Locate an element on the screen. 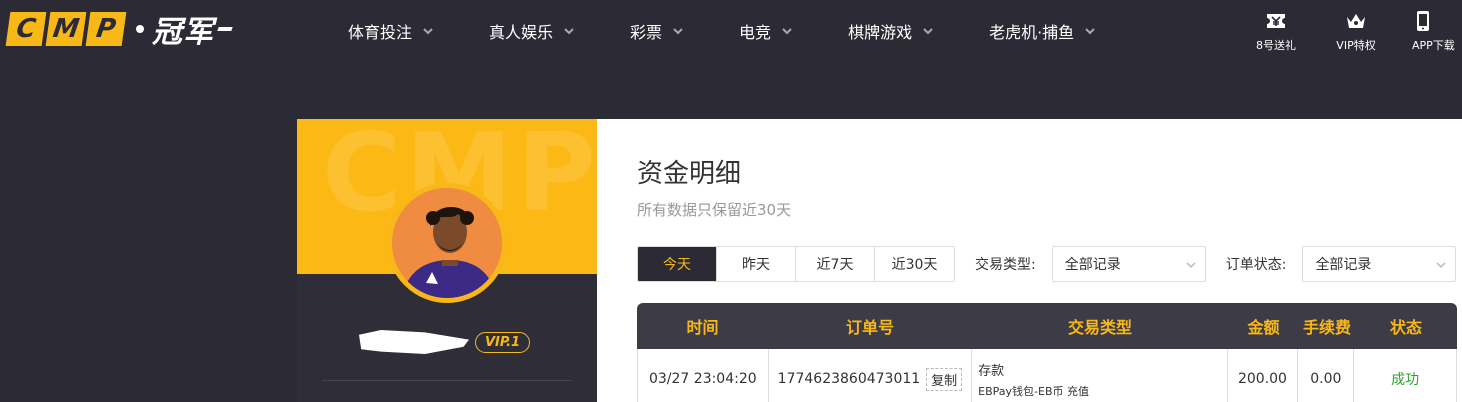 Image resolution: width=1462 pixels, height=402 pixels. transaction-type-value: 全部记录 is located at coordinates (1092, 265).